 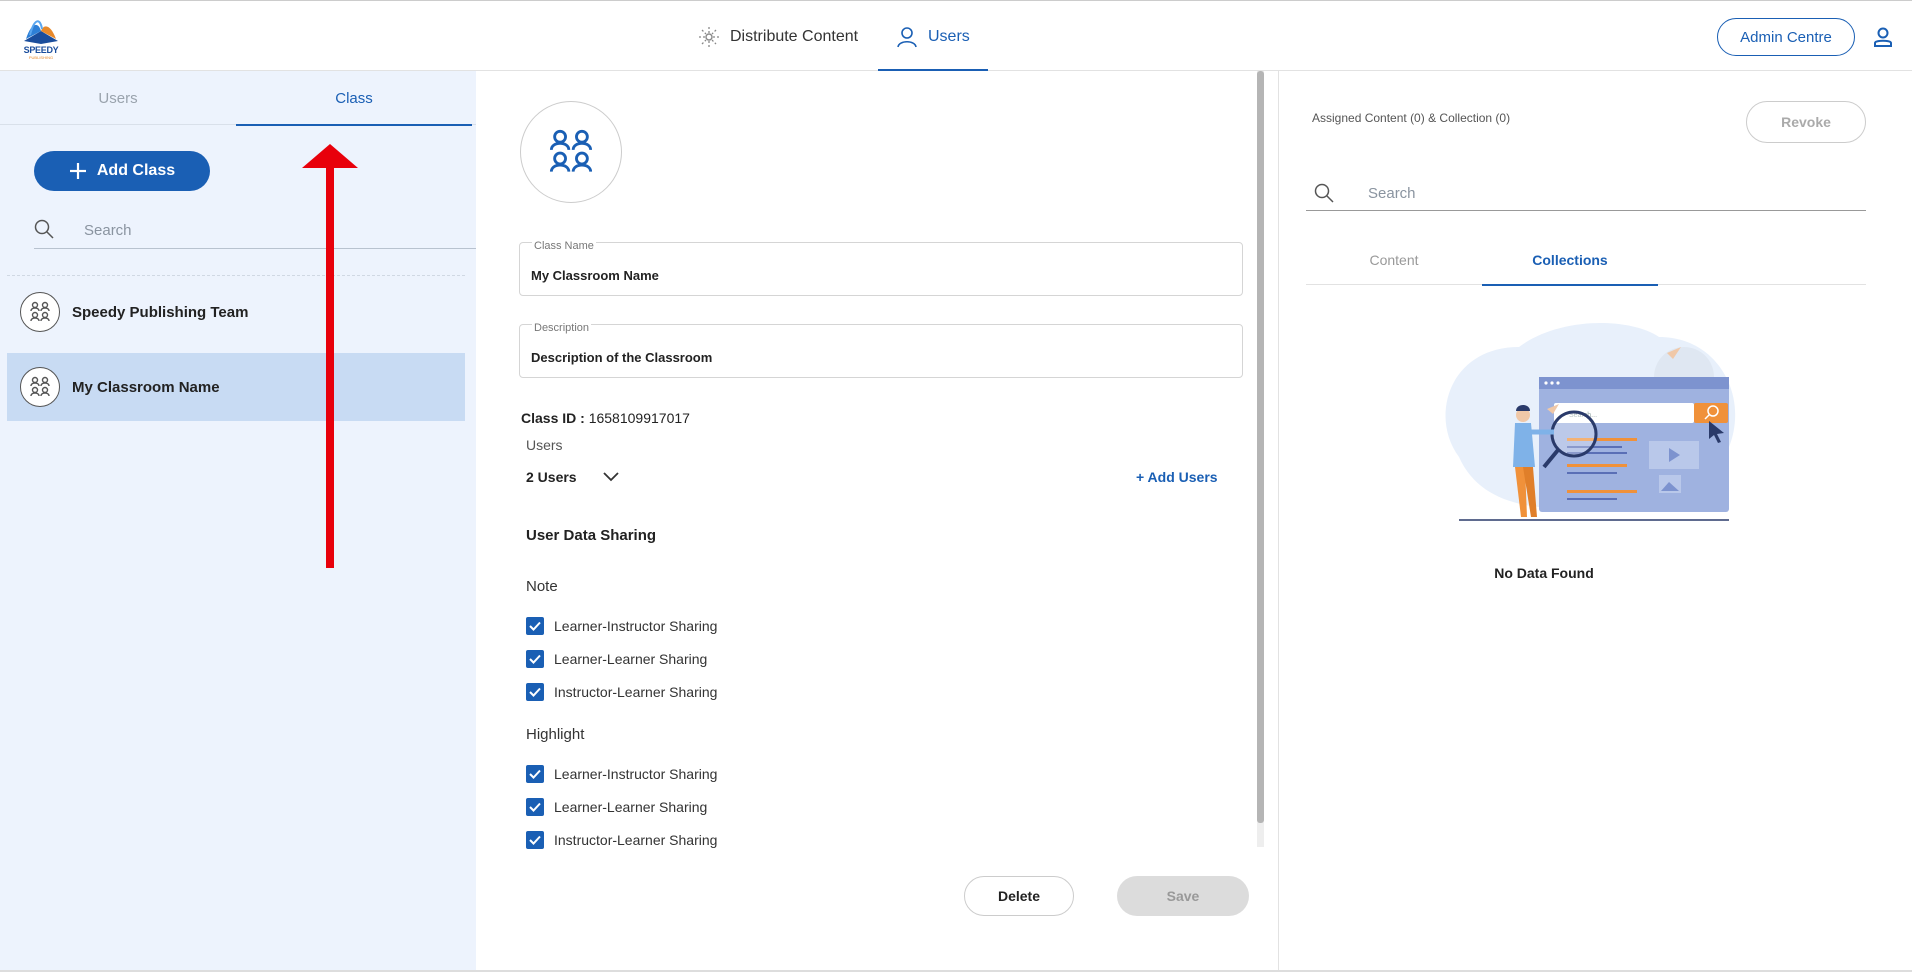 I want to click on nav-tab-label: Distribute Content, so click(x=794, y=36).